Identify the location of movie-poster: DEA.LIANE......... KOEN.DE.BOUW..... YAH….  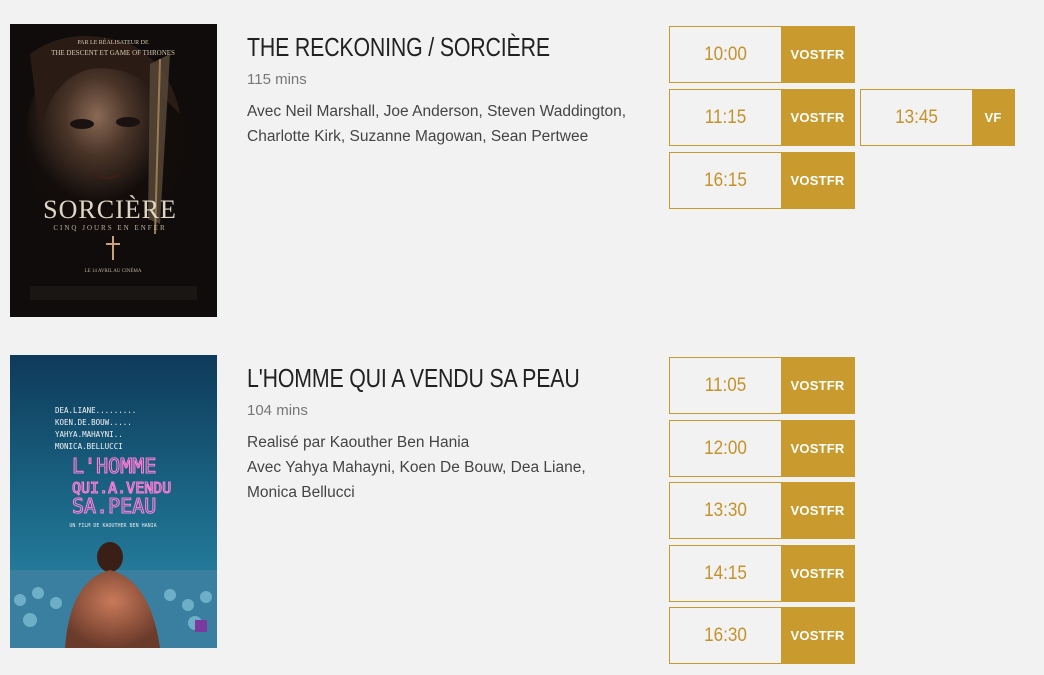
(113, 501).